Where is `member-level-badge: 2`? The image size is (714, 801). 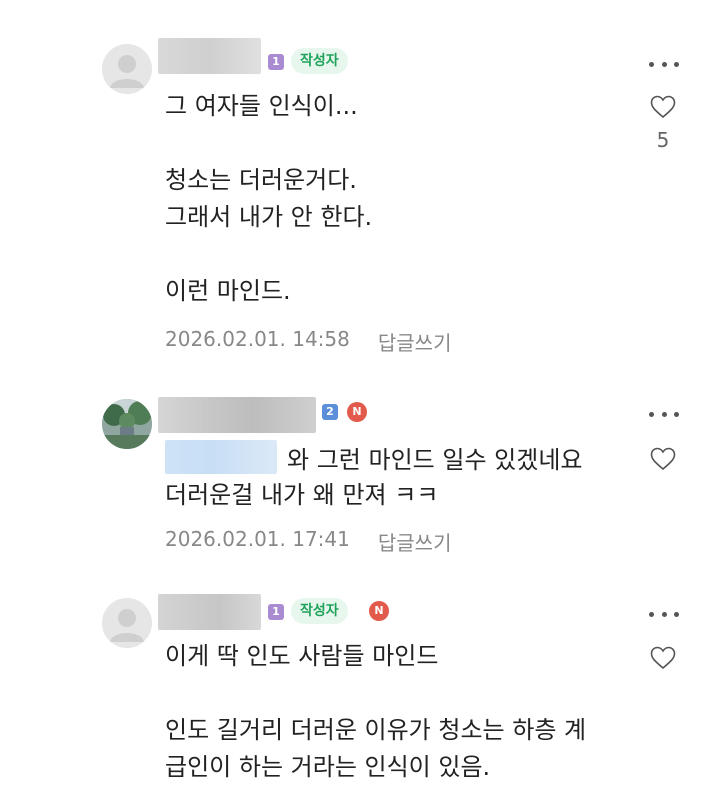 member-level-badge: 2 is located at coordinates (330, 412).